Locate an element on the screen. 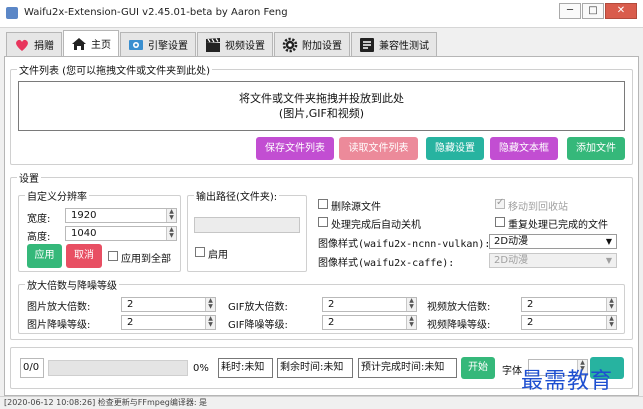 This screenshot has width=643, height=409. gif-noise-spinner: ▲ ▼ is located at coordinates (411, 322).